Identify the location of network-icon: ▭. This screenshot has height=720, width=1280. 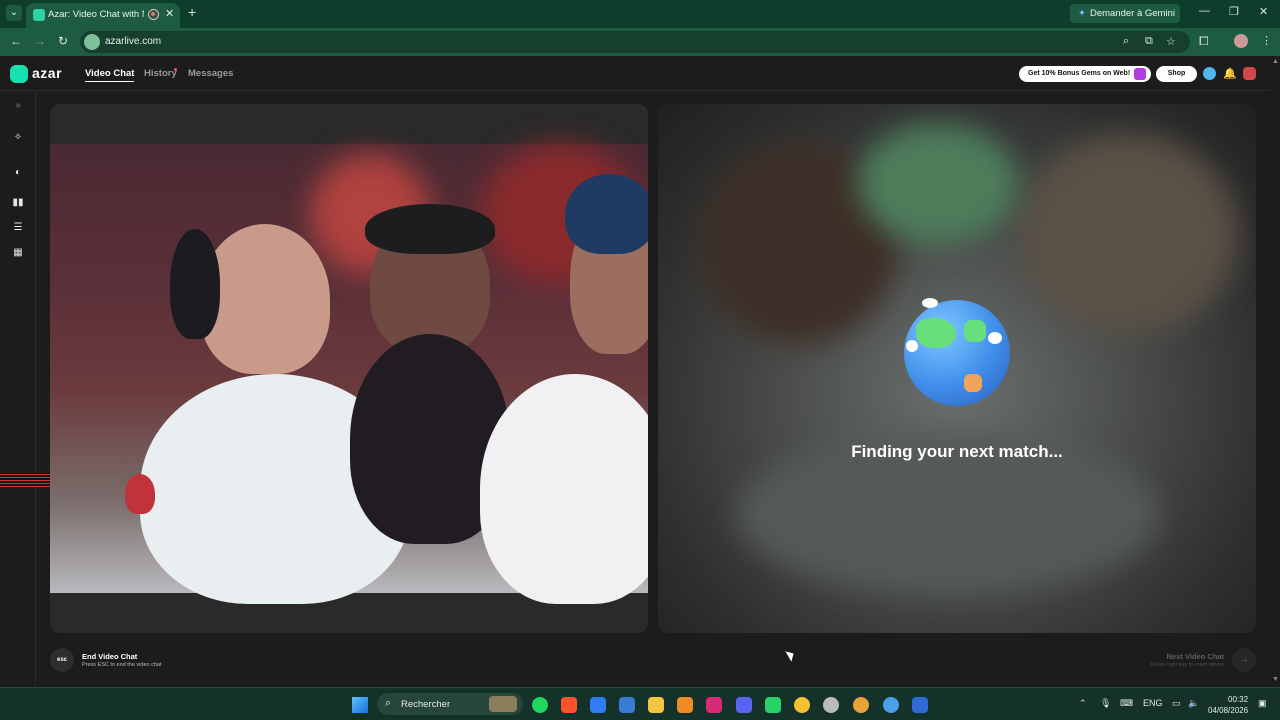
(1176, 703).